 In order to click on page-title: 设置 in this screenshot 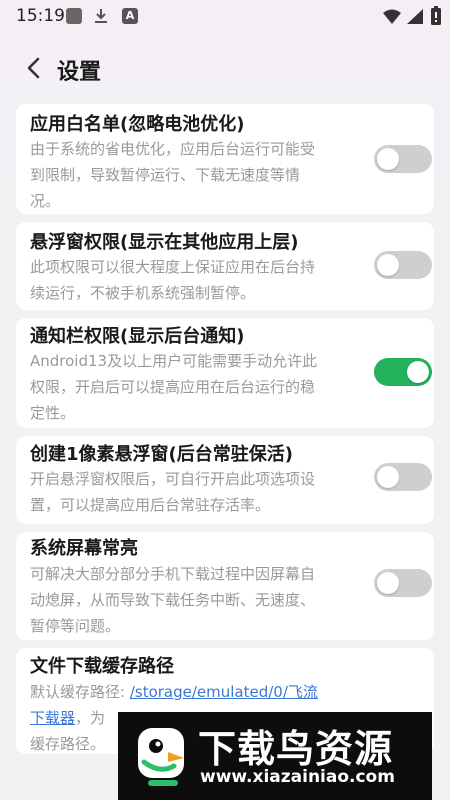, I will do `click(79, 72)`.